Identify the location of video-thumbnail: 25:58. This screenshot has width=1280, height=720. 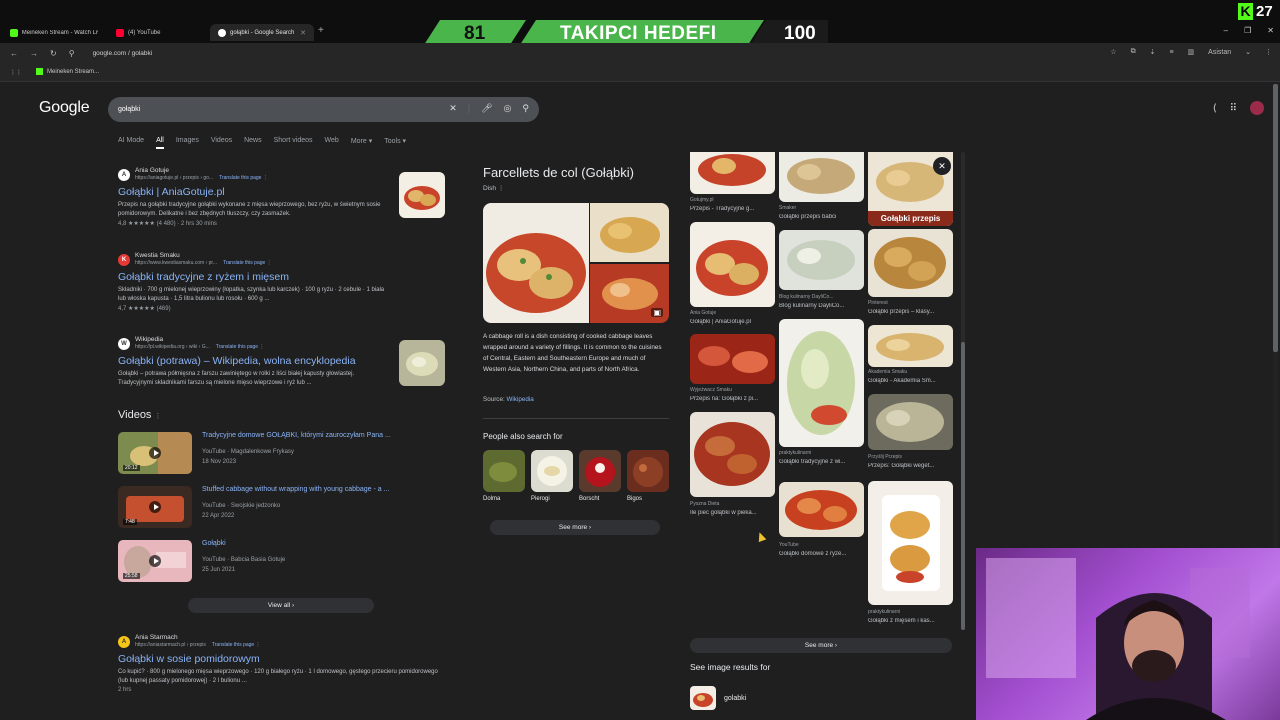
(155, 561).